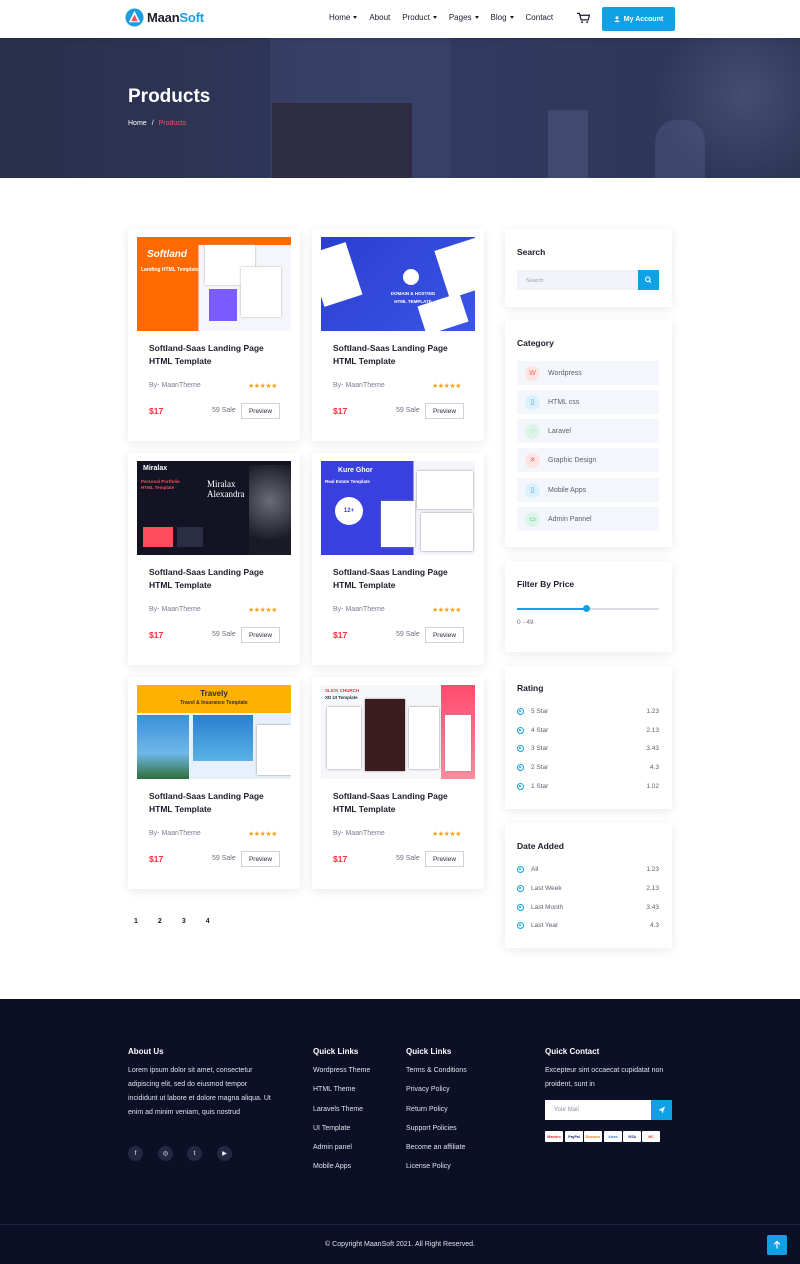 The height and width of the screenshot is (1264, 800). What do you see at coordinates (343, 17) in the screenshot?
I see `nav-home: Home` at bounding box center [343, 17].